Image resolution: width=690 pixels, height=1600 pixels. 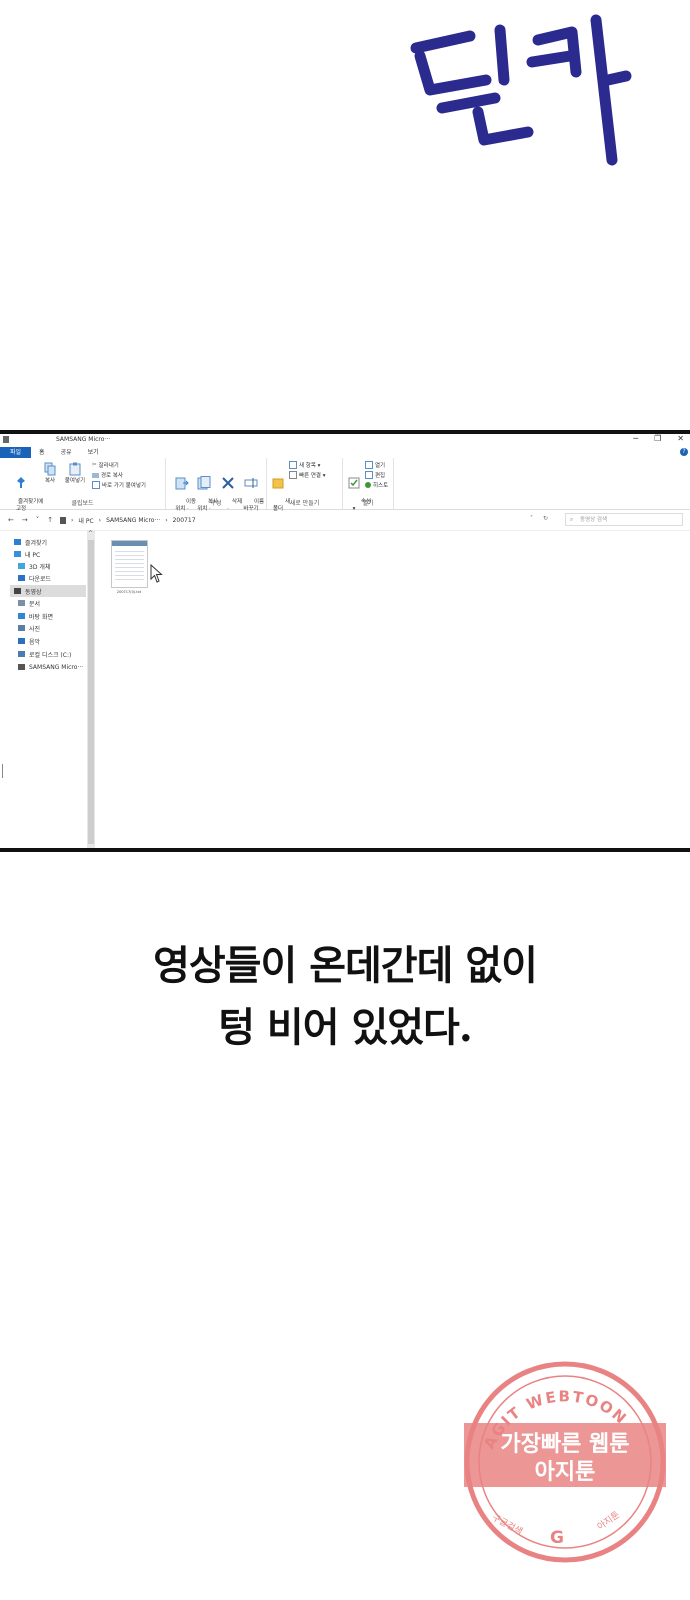 I want to click on sidebar-item-label: 바탕 화면, so click(x=41, y=617).